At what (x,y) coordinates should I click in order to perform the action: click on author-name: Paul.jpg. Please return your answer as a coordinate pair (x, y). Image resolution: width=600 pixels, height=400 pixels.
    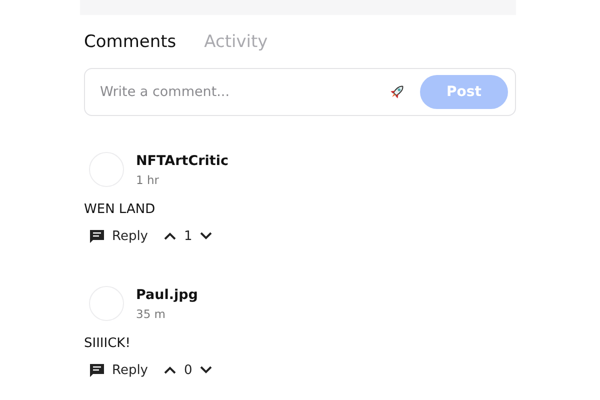
    Looking at the image, I should click on (167, 294).